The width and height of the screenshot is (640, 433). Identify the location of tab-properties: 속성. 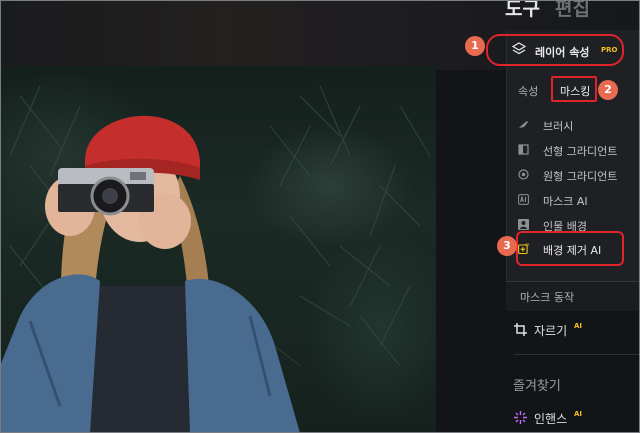
(528, 91).